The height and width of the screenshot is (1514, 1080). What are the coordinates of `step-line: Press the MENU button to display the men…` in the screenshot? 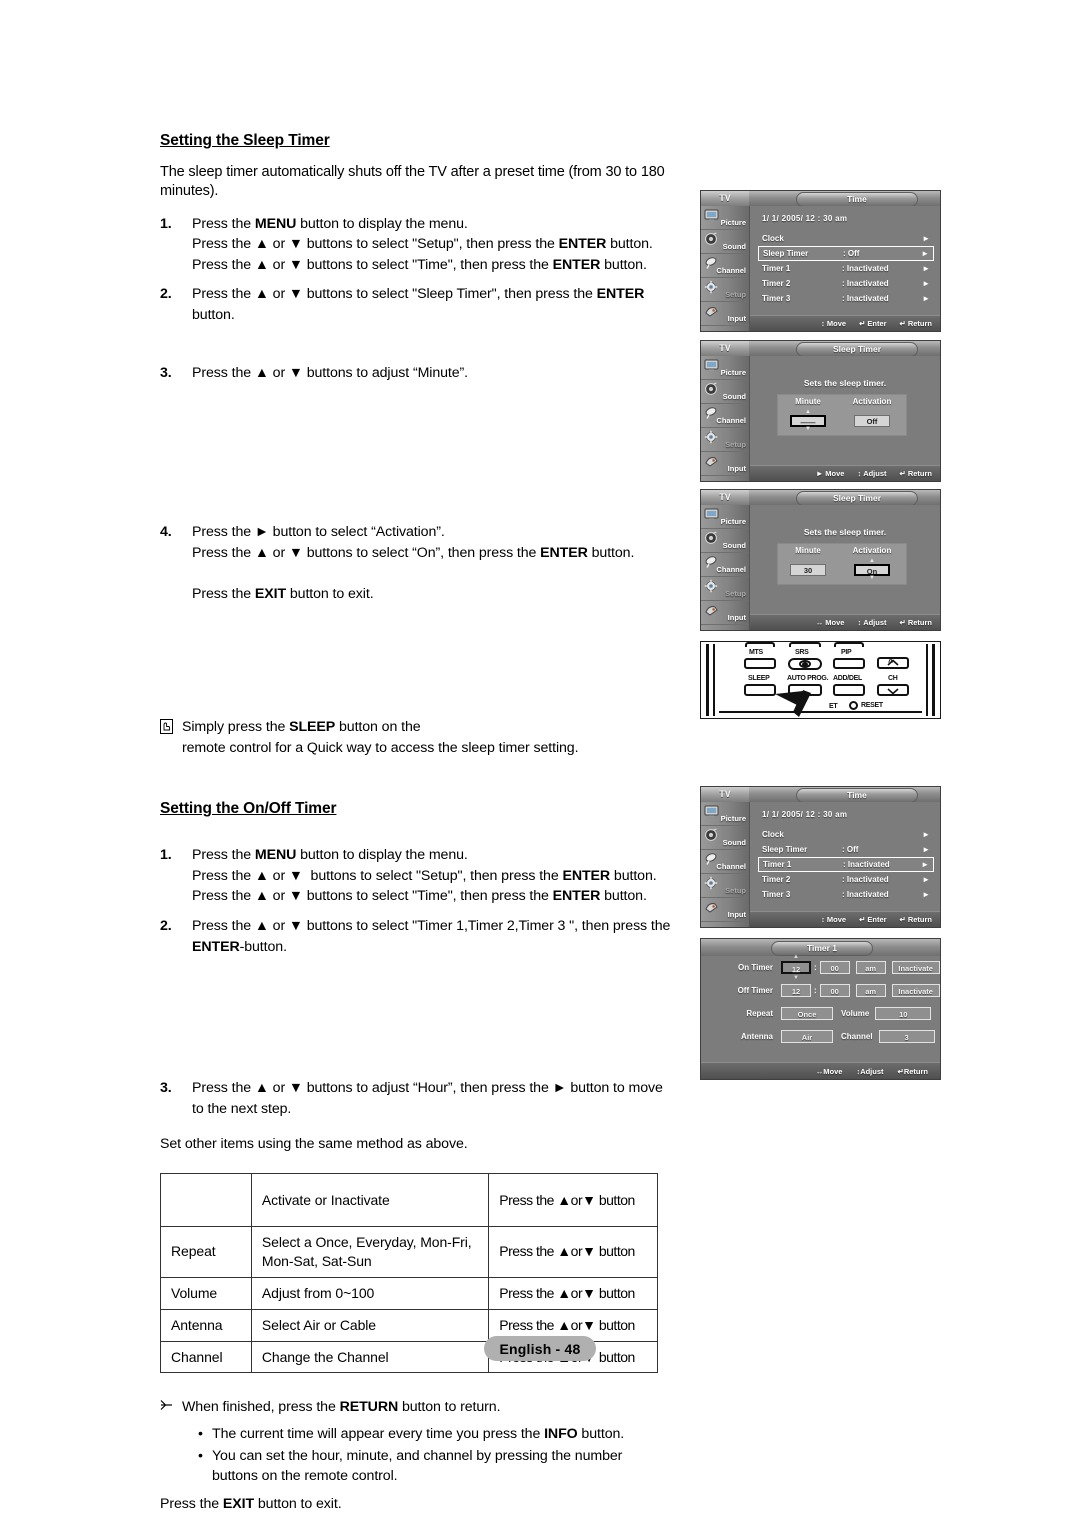 It's located at (330, 223).